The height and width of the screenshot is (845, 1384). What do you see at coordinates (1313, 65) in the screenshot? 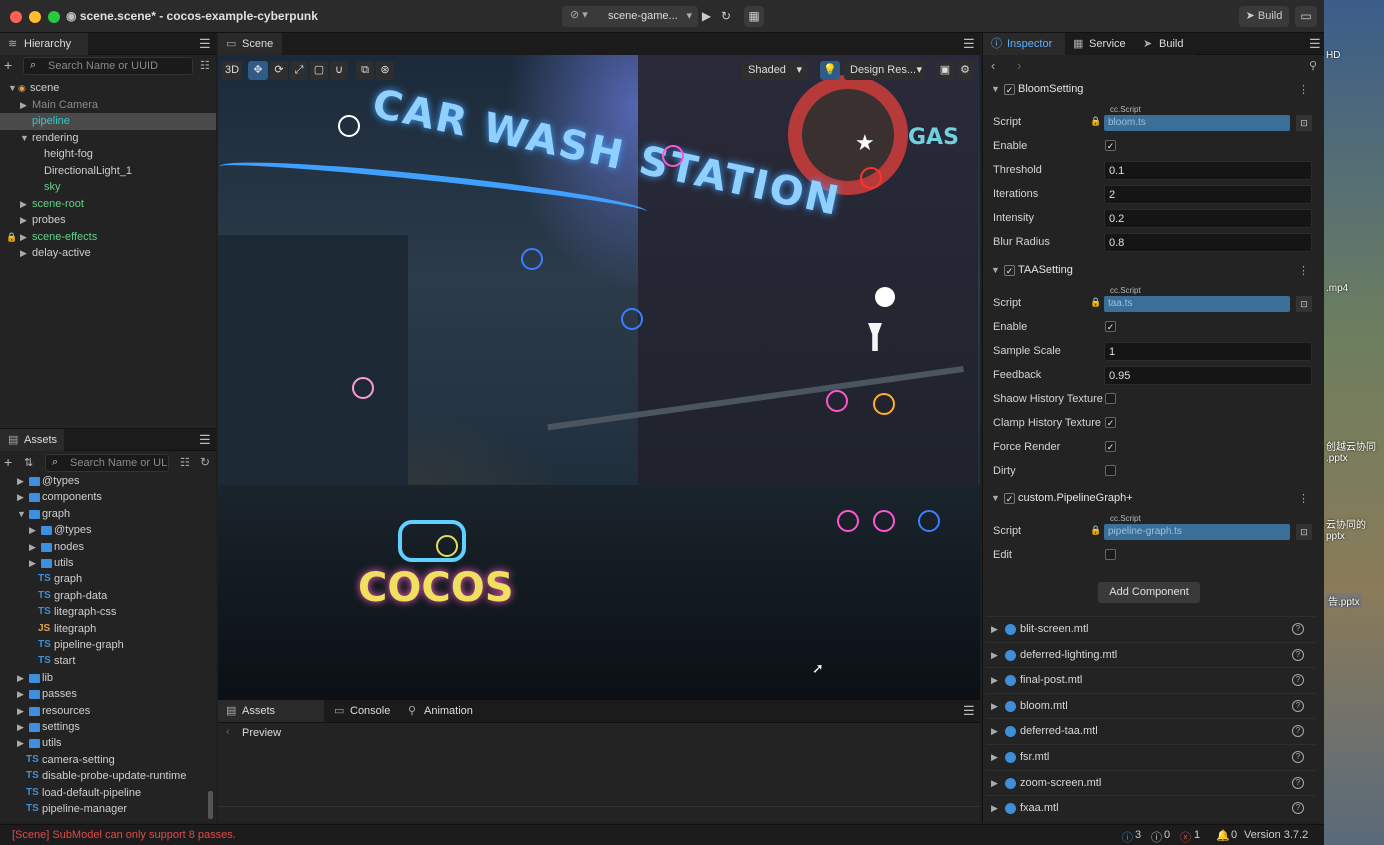
I see `pin-icon: ⚲` at bounding box center [1313, 65].